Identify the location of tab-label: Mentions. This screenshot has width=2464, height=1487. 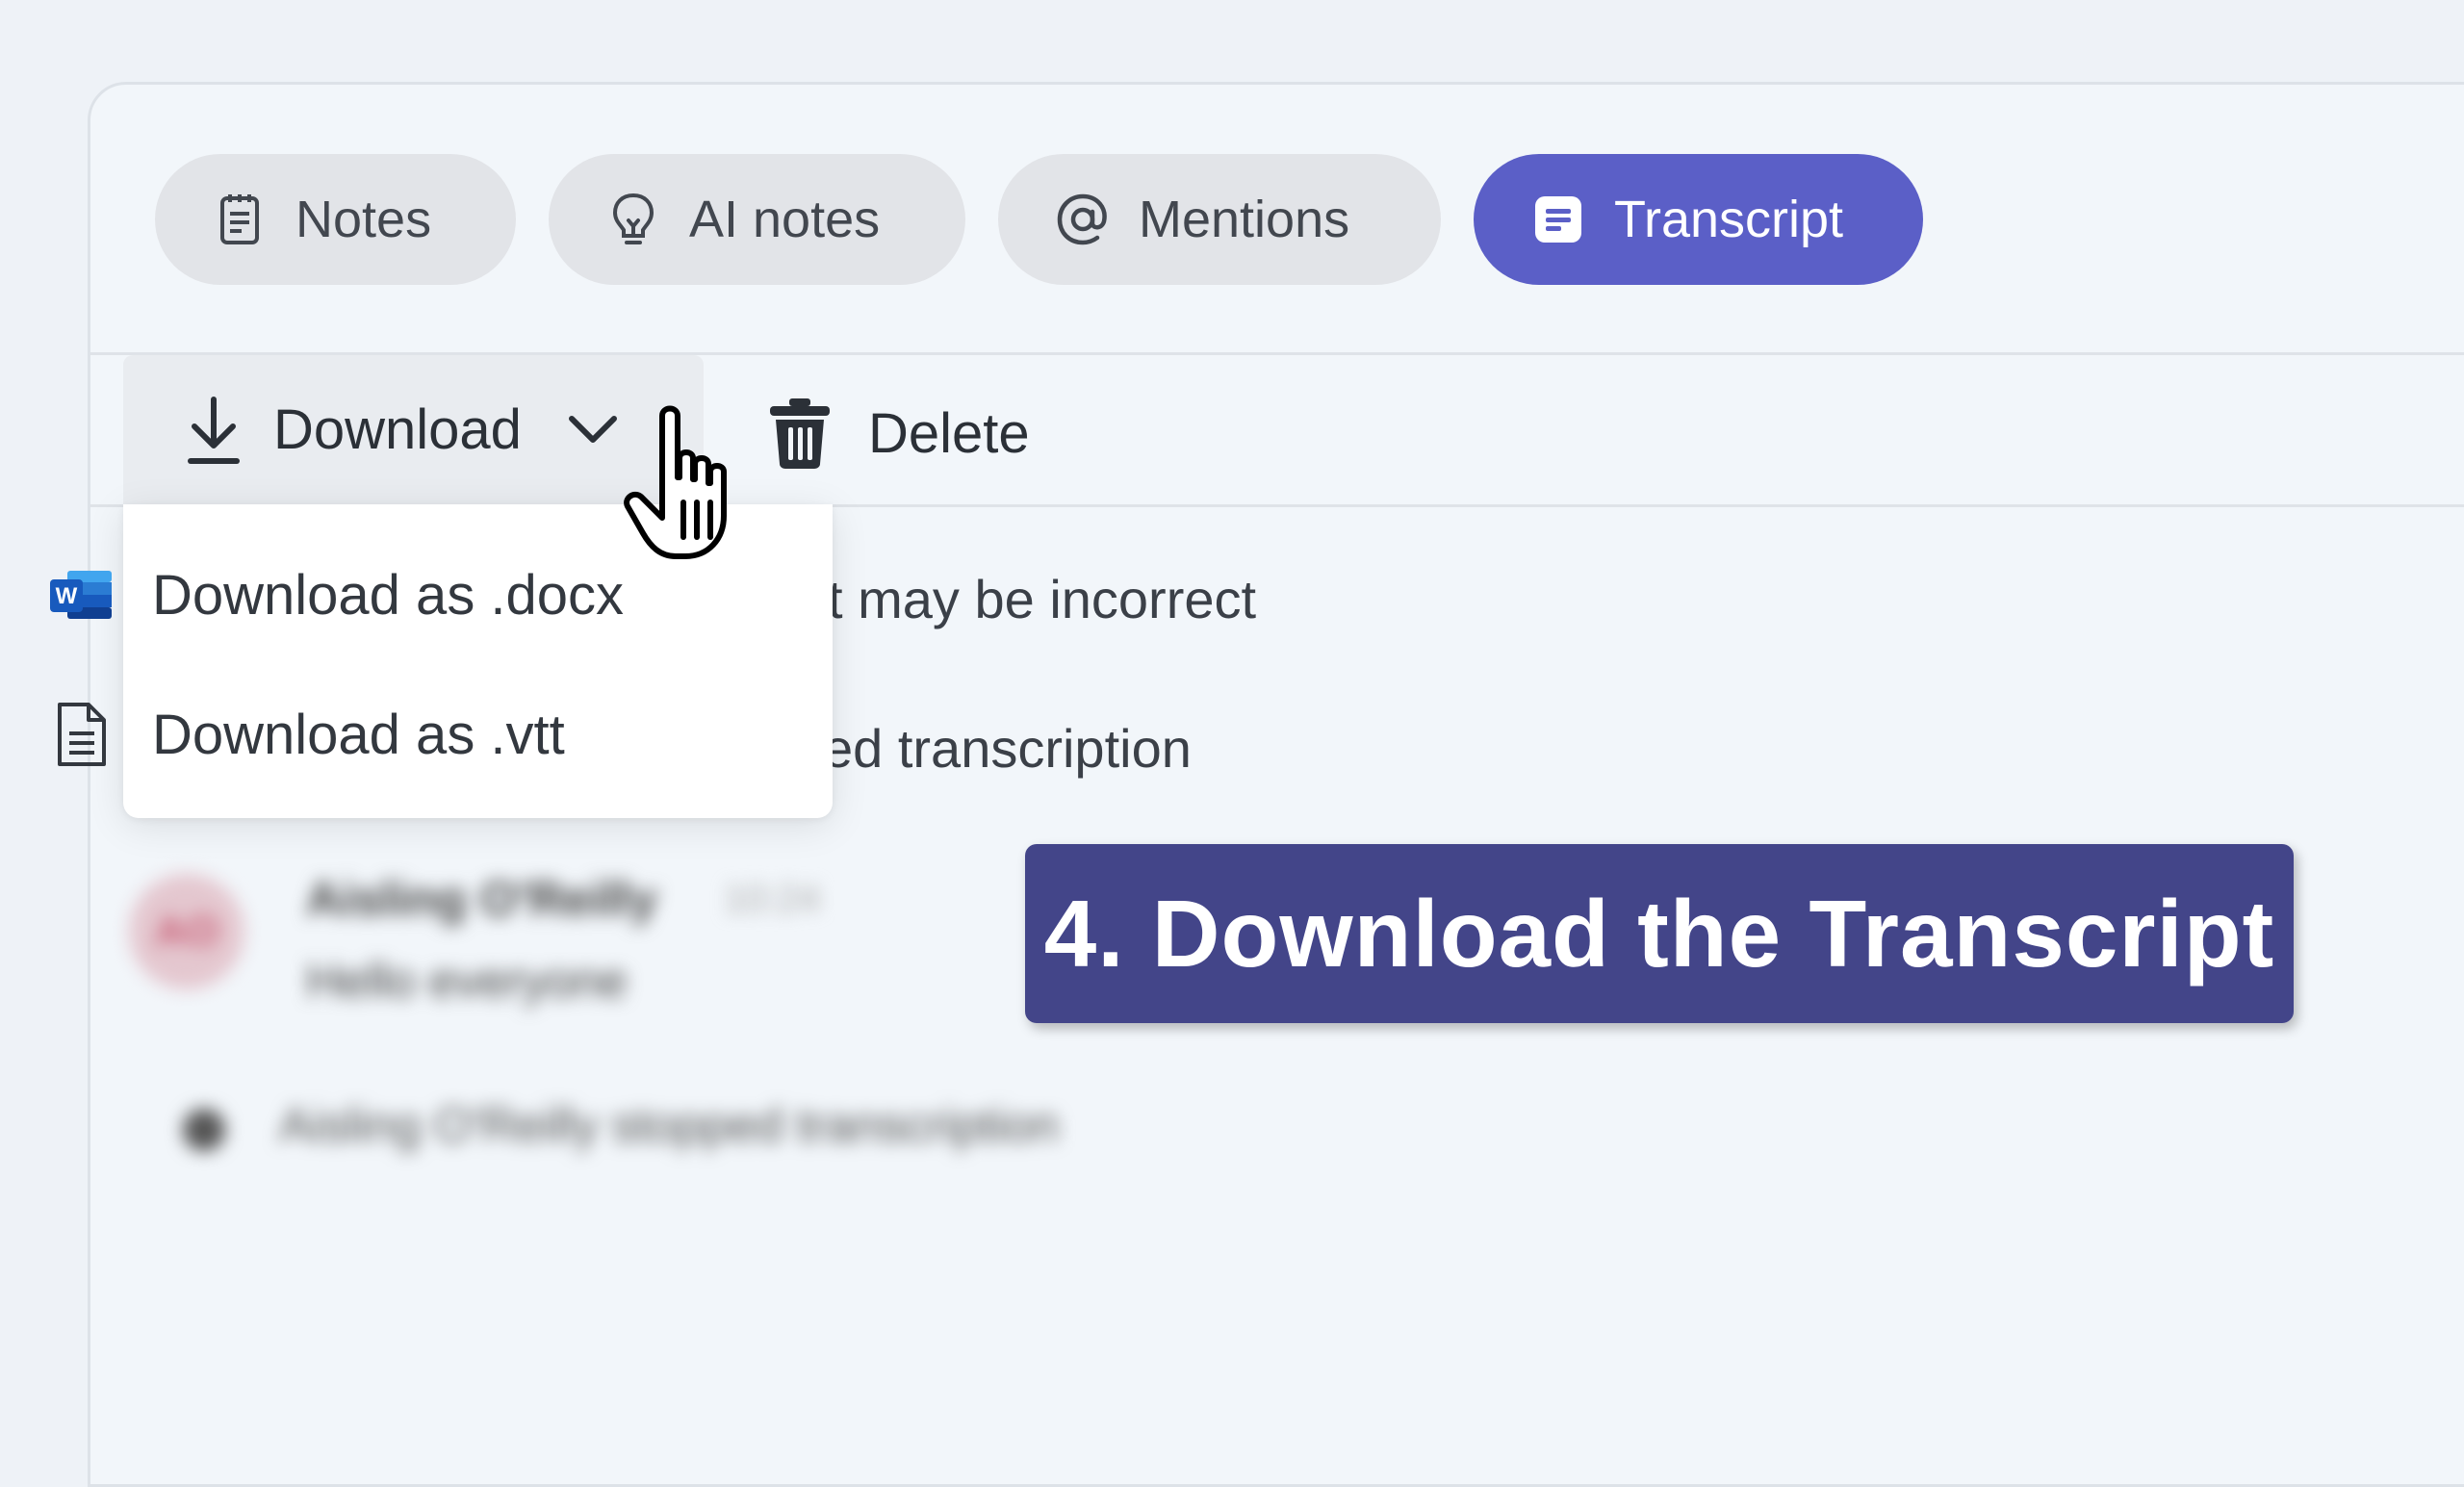
(1244, 219).